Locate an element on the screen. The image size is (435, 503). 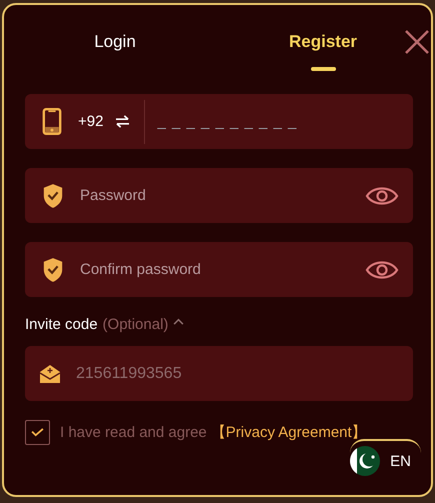
agreement-checkbox is located at coordinates (37, 432).